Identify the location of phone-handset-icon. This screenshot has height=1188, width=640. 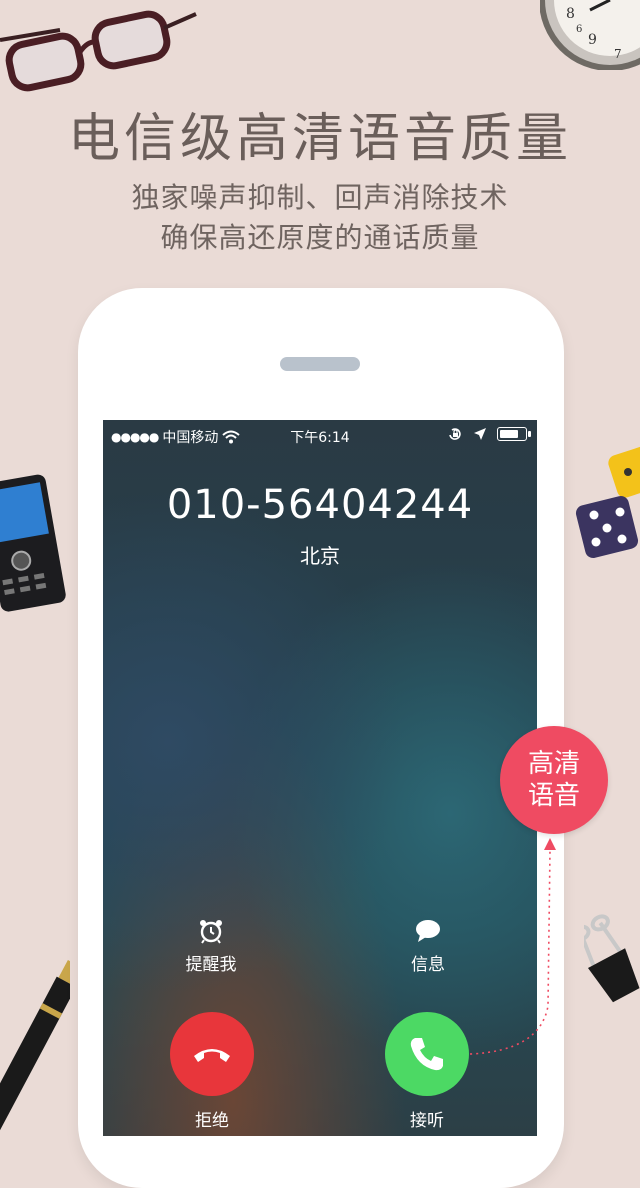
(426, 1054).